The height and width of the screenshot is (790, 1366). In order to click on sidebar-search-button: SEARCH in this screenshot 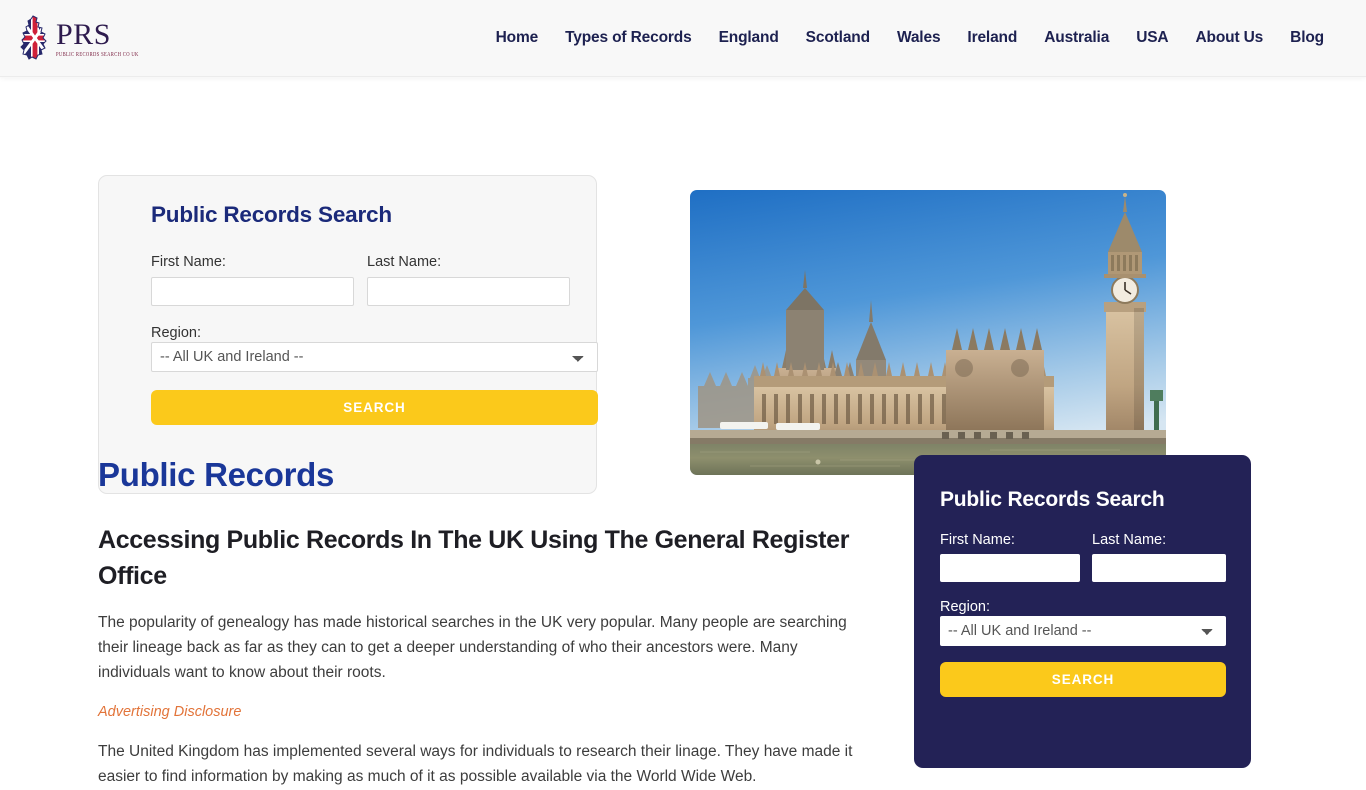, I will do `click(1083, 679)`.